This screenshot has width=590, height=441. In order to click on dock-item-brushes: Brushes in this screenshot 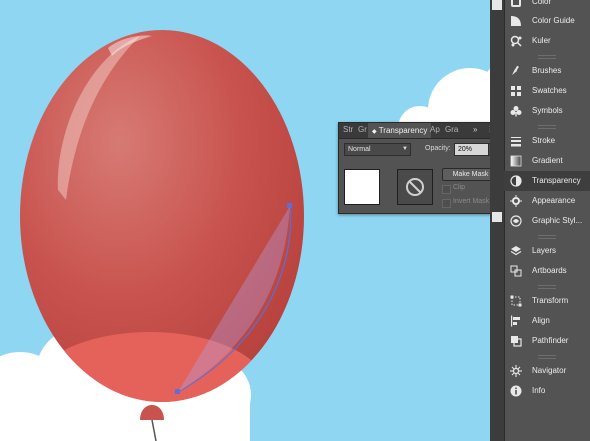, I will do `click(547, 71)`.